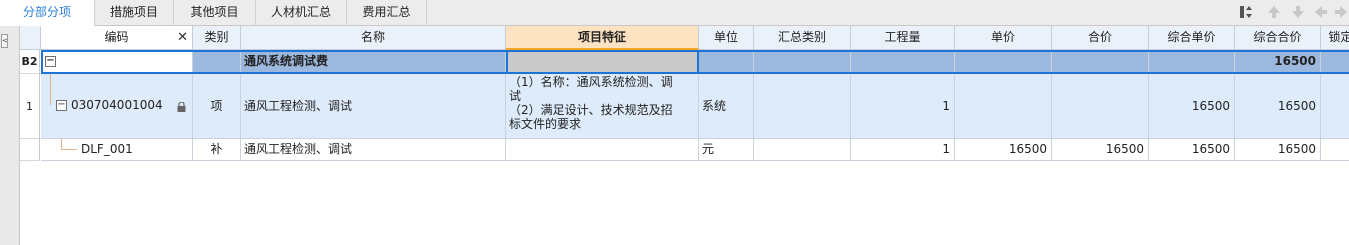 The height and width of the screenshot is (245, 1349). I want to click on feature-cell: （1）名称：通风系统检测、调 试 （2）满足设计、技术规范及招 标文件的要求, so click(602, 106).